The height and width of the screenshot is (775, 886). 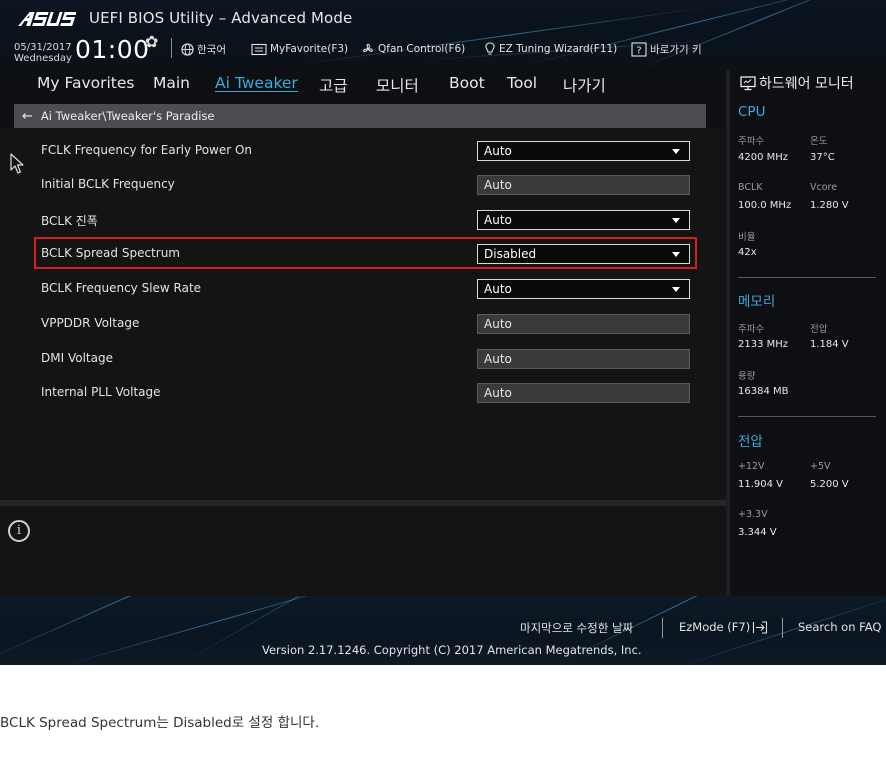 What do you see at coordinates (583, 289) in the screenshot?
I see `bclk-slew-rate-dropdown: Auto` at bounding box center [583, 289].